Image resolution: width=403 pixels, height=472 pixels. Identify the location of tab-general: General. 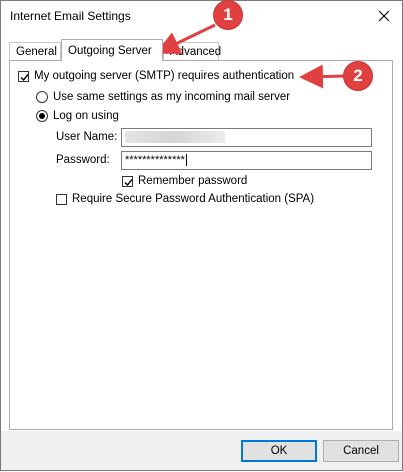
(35, 51).